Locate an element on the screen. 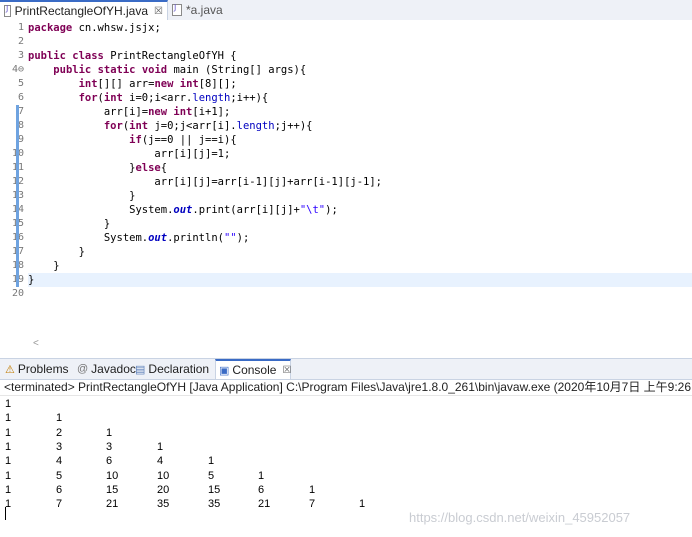  code-text: System.out.print(arr[i][j]+"\t"); is located at coordinates (183, 210).